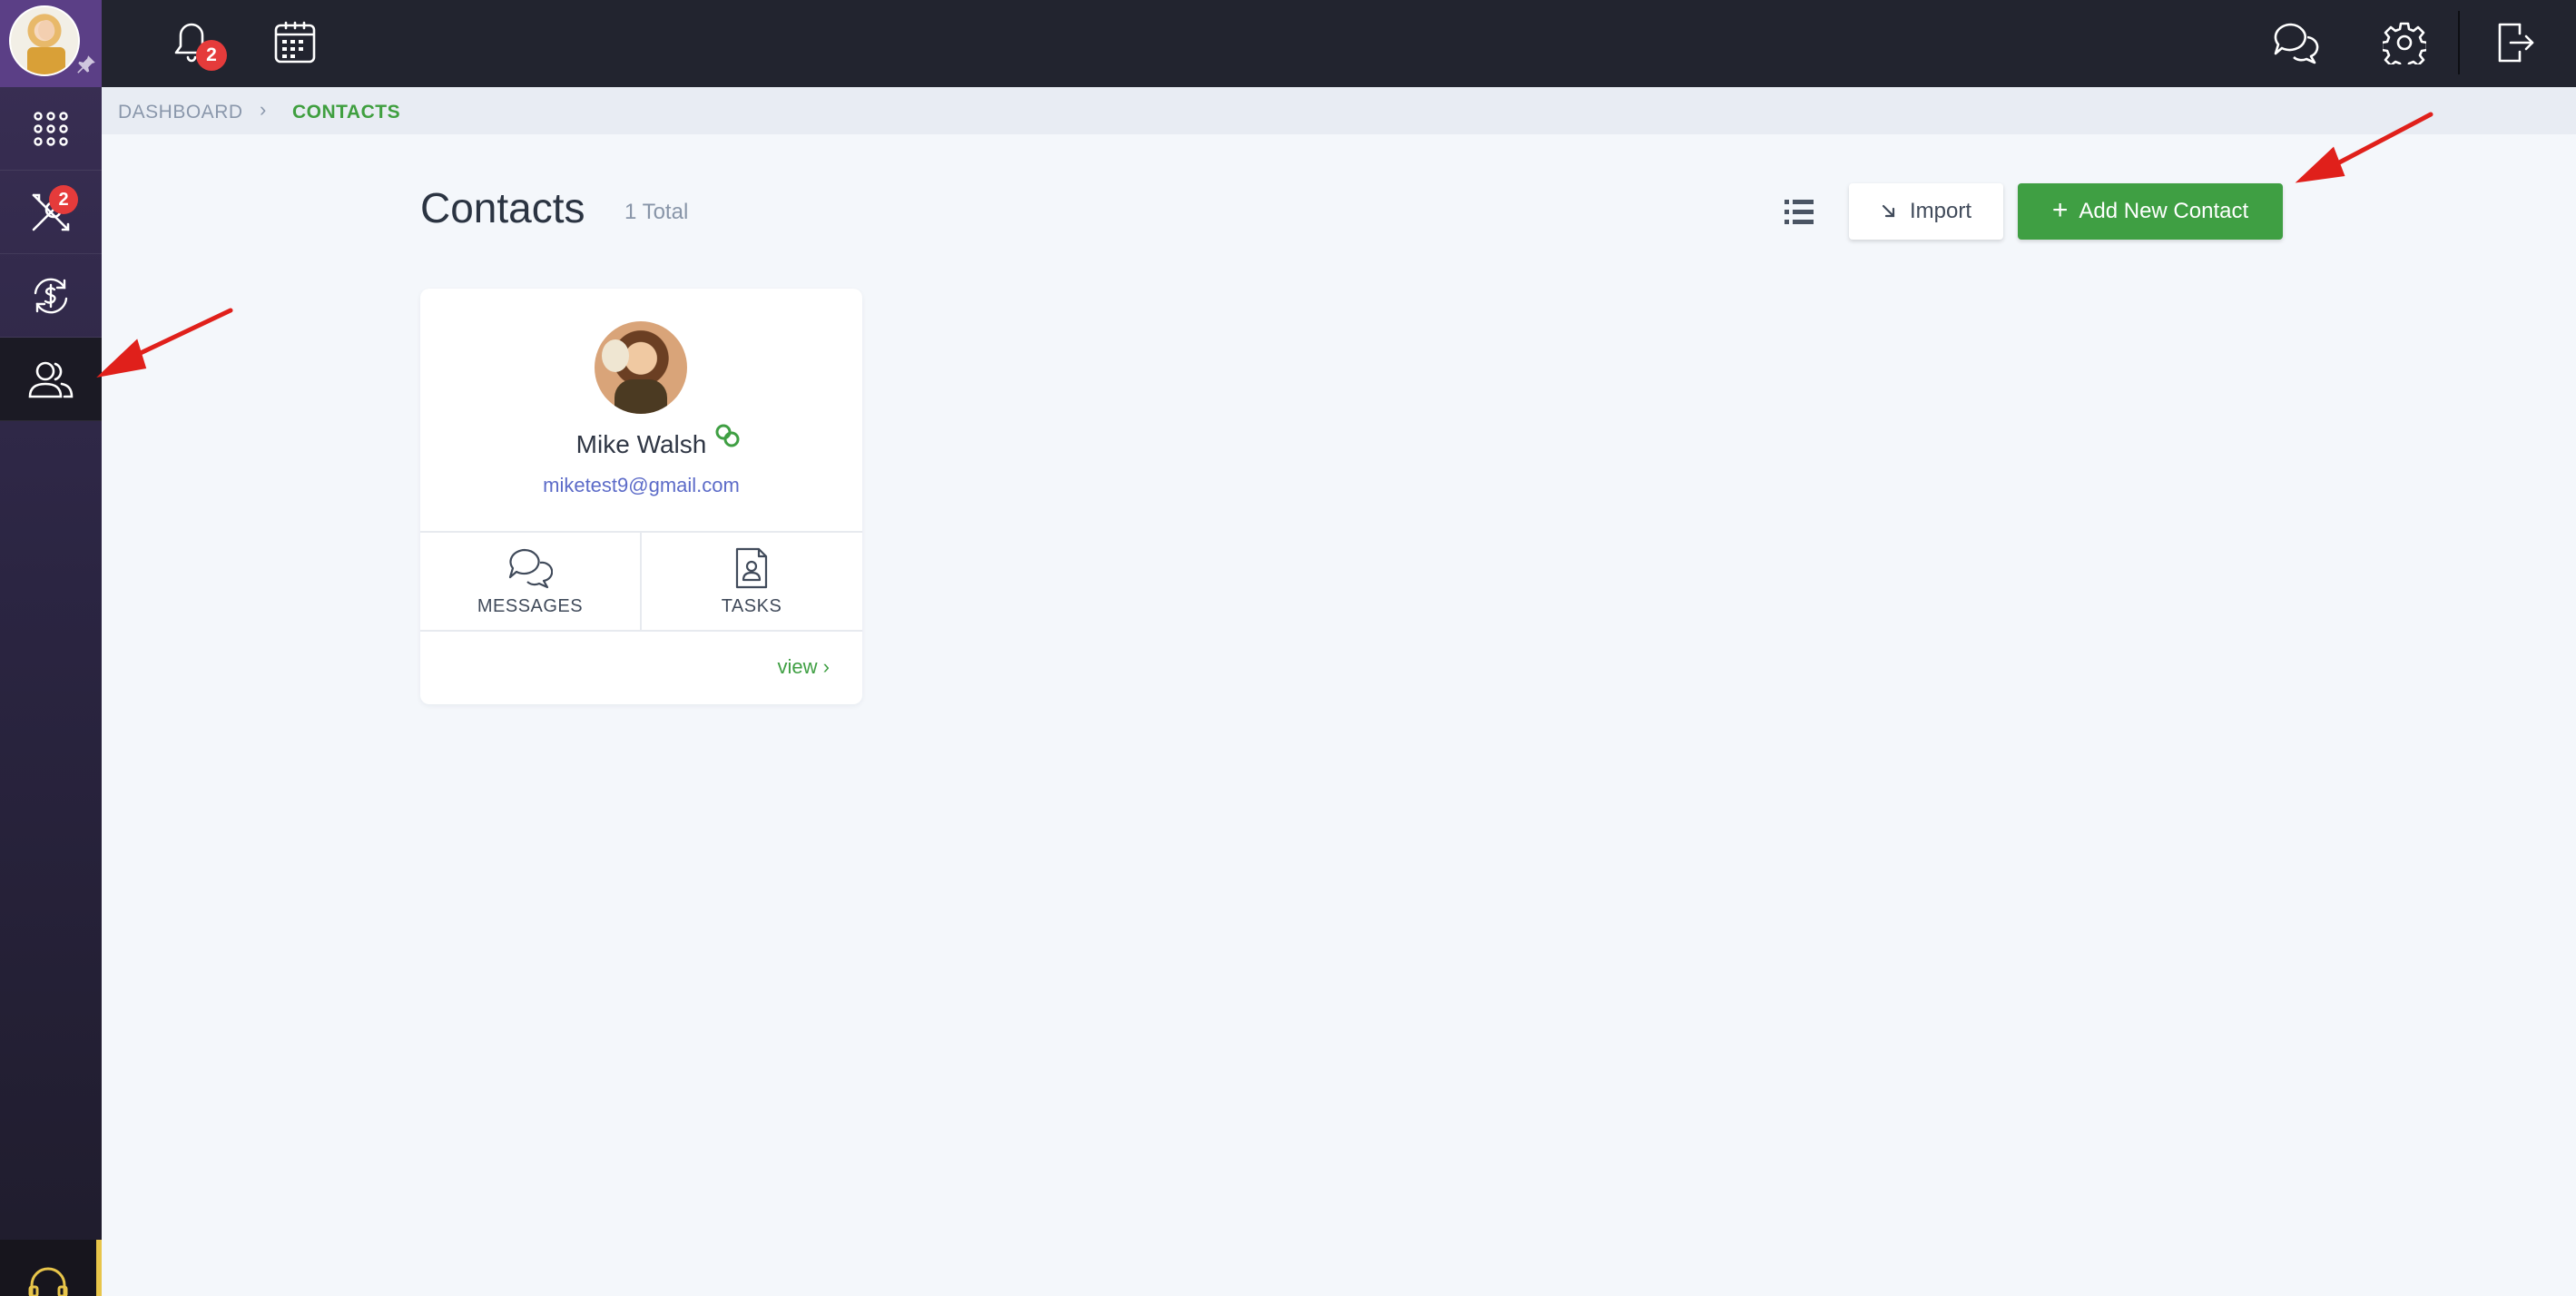  Describe the element at coordinates (656, 212) in the screenshot. I see `contact-count: 1 Total` at that location.